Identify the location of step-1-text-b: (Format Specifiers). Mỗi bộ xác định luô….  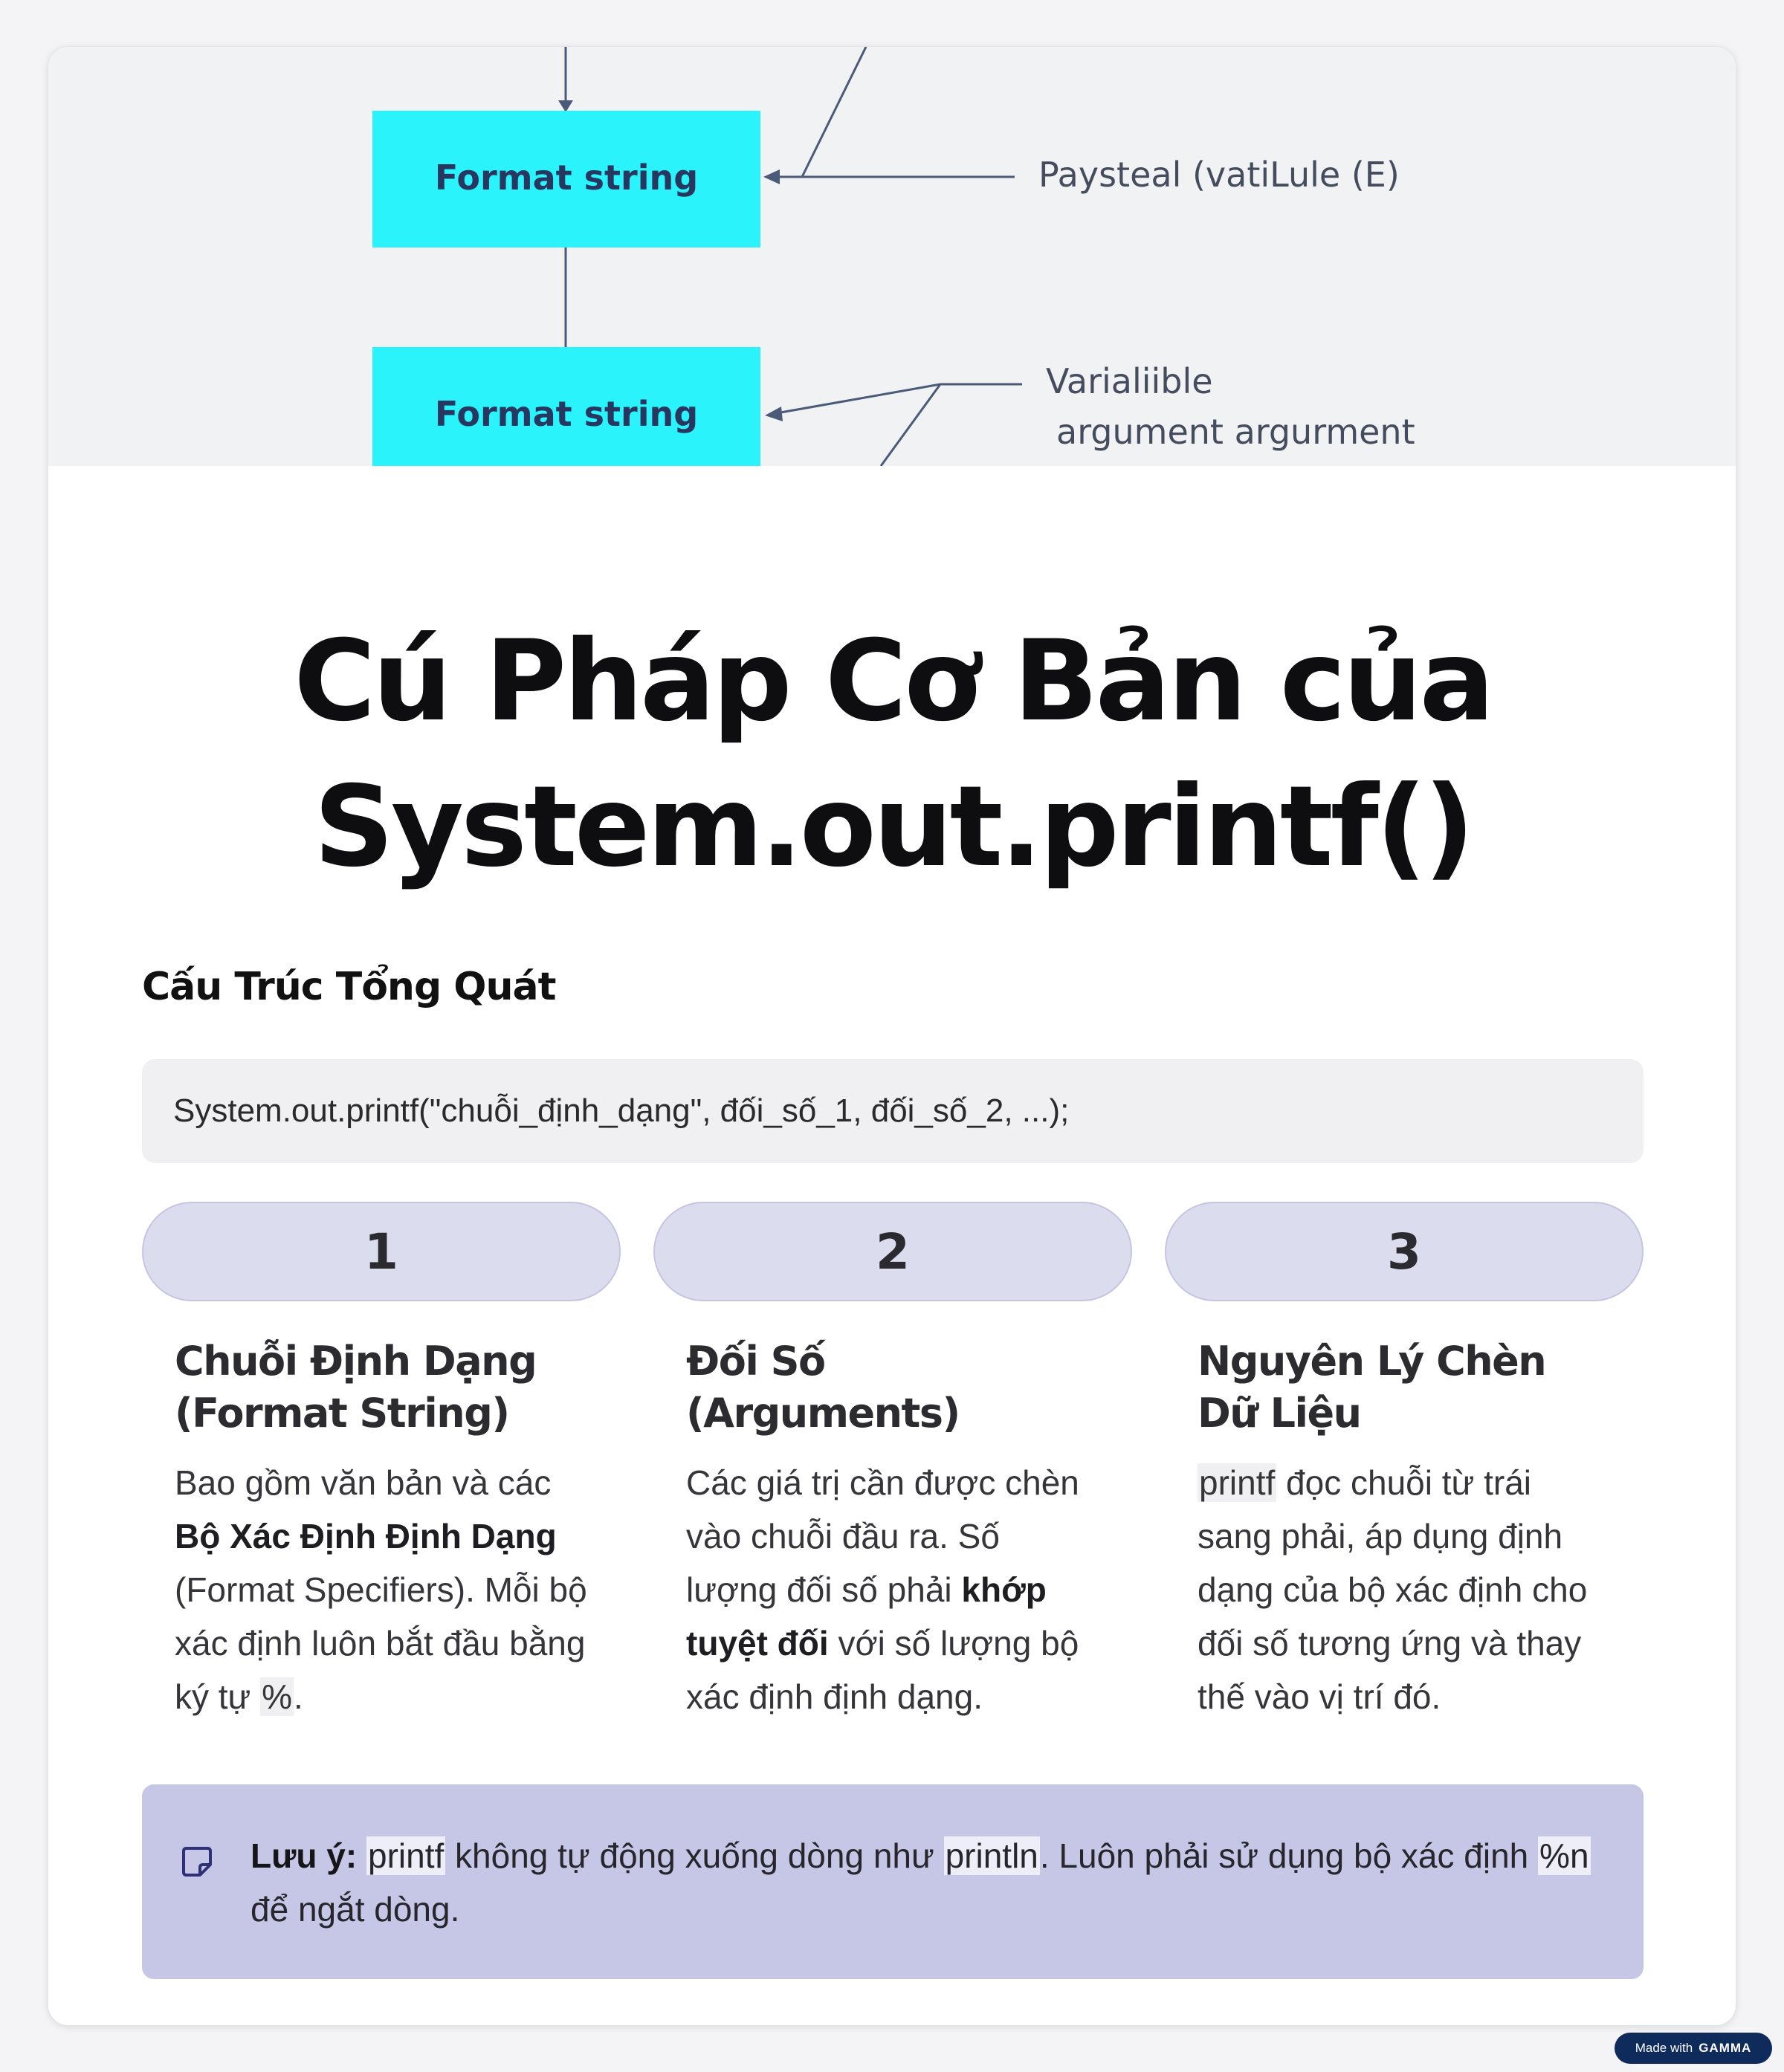
(381, 1643).